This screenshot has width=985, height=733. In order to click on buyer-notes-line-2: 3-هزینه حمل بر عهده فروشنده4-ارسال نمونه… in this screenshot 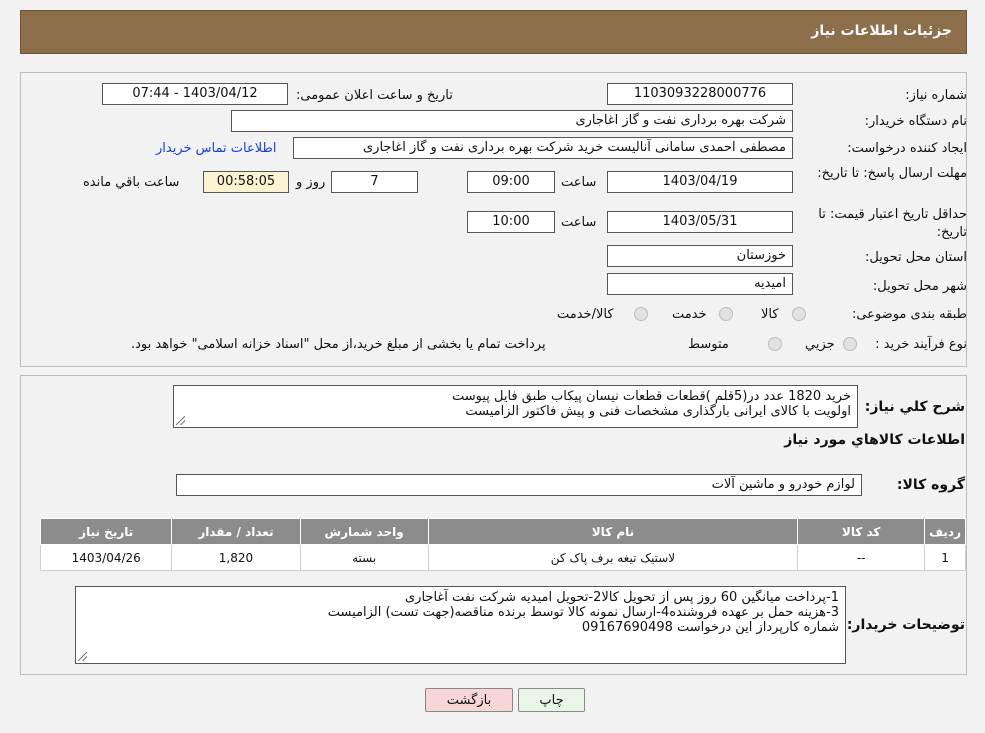, I will do `click(583, 612)`.